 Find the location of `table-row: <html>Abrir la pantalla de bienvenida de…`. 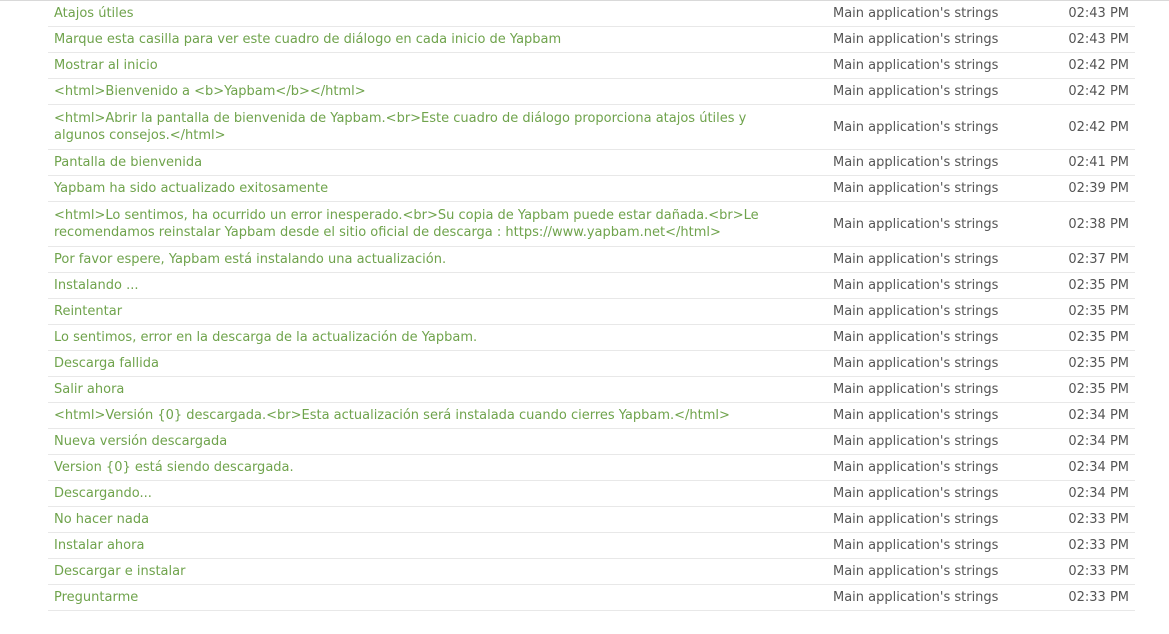

table-row: <html>Abrir la pantalla de bienvenida de… is located at coordinates (591, 127).